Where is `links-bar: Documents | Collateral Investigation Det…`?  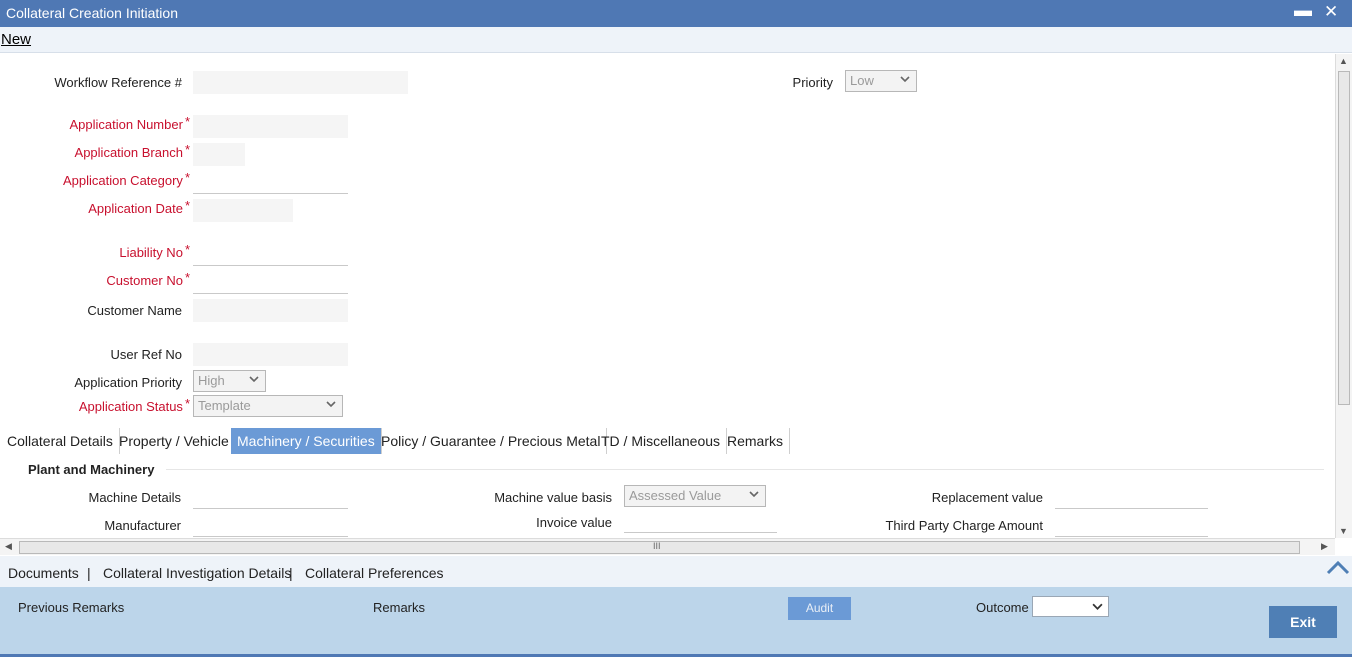
links-bar: Documents | Collateral Investigation Det… is located at coordinates (676, 571).